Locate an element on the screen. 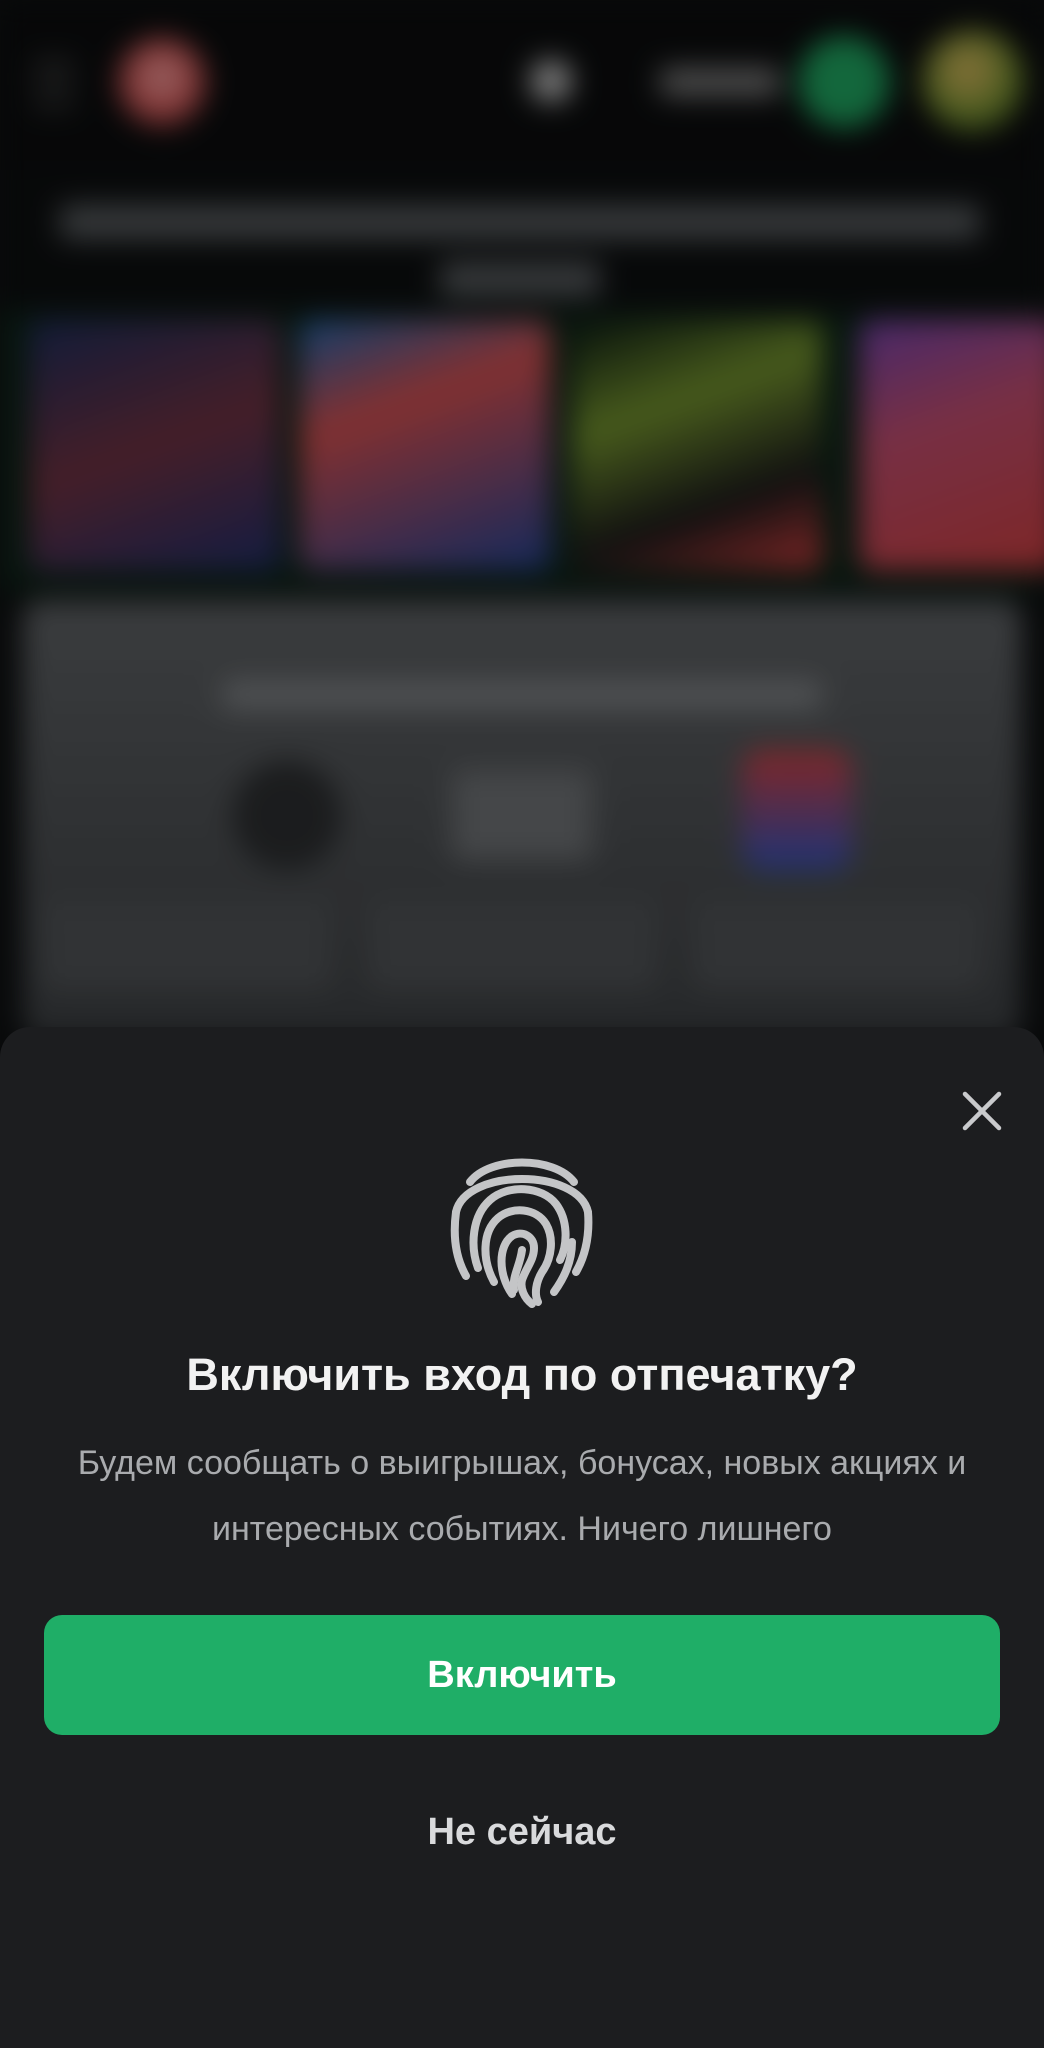  close-button is located at coordinates (982, 1111).